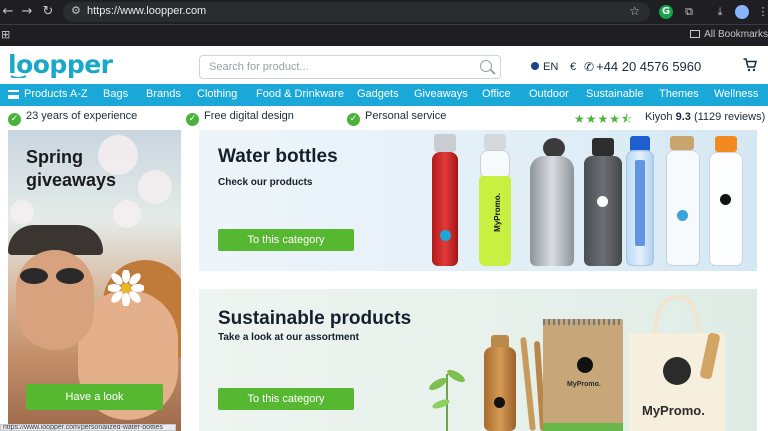  I want to click on usp-experience: ✓ 23 years of experience, so click(72, 118).